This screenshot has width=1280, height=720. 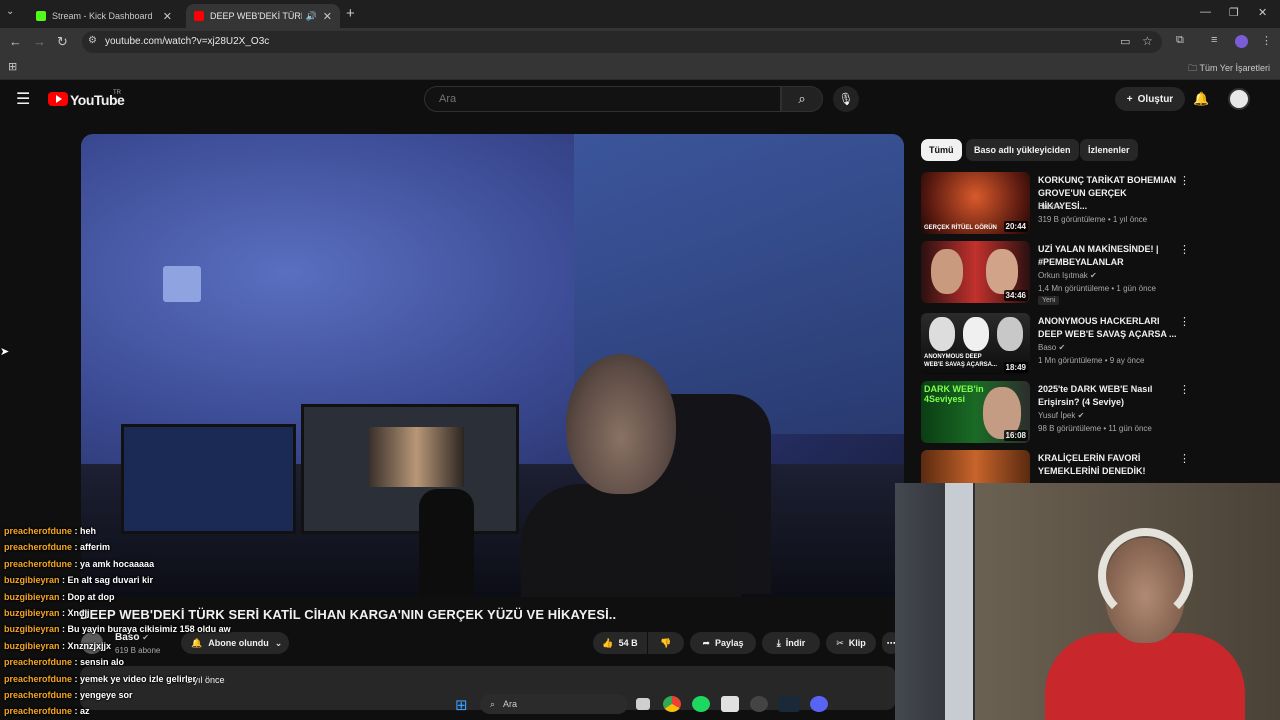 What do you see at coordinates (461, 705) in the screenshot?
I see `windows-start-icon: ⊞` at bounding box center [461, 705].